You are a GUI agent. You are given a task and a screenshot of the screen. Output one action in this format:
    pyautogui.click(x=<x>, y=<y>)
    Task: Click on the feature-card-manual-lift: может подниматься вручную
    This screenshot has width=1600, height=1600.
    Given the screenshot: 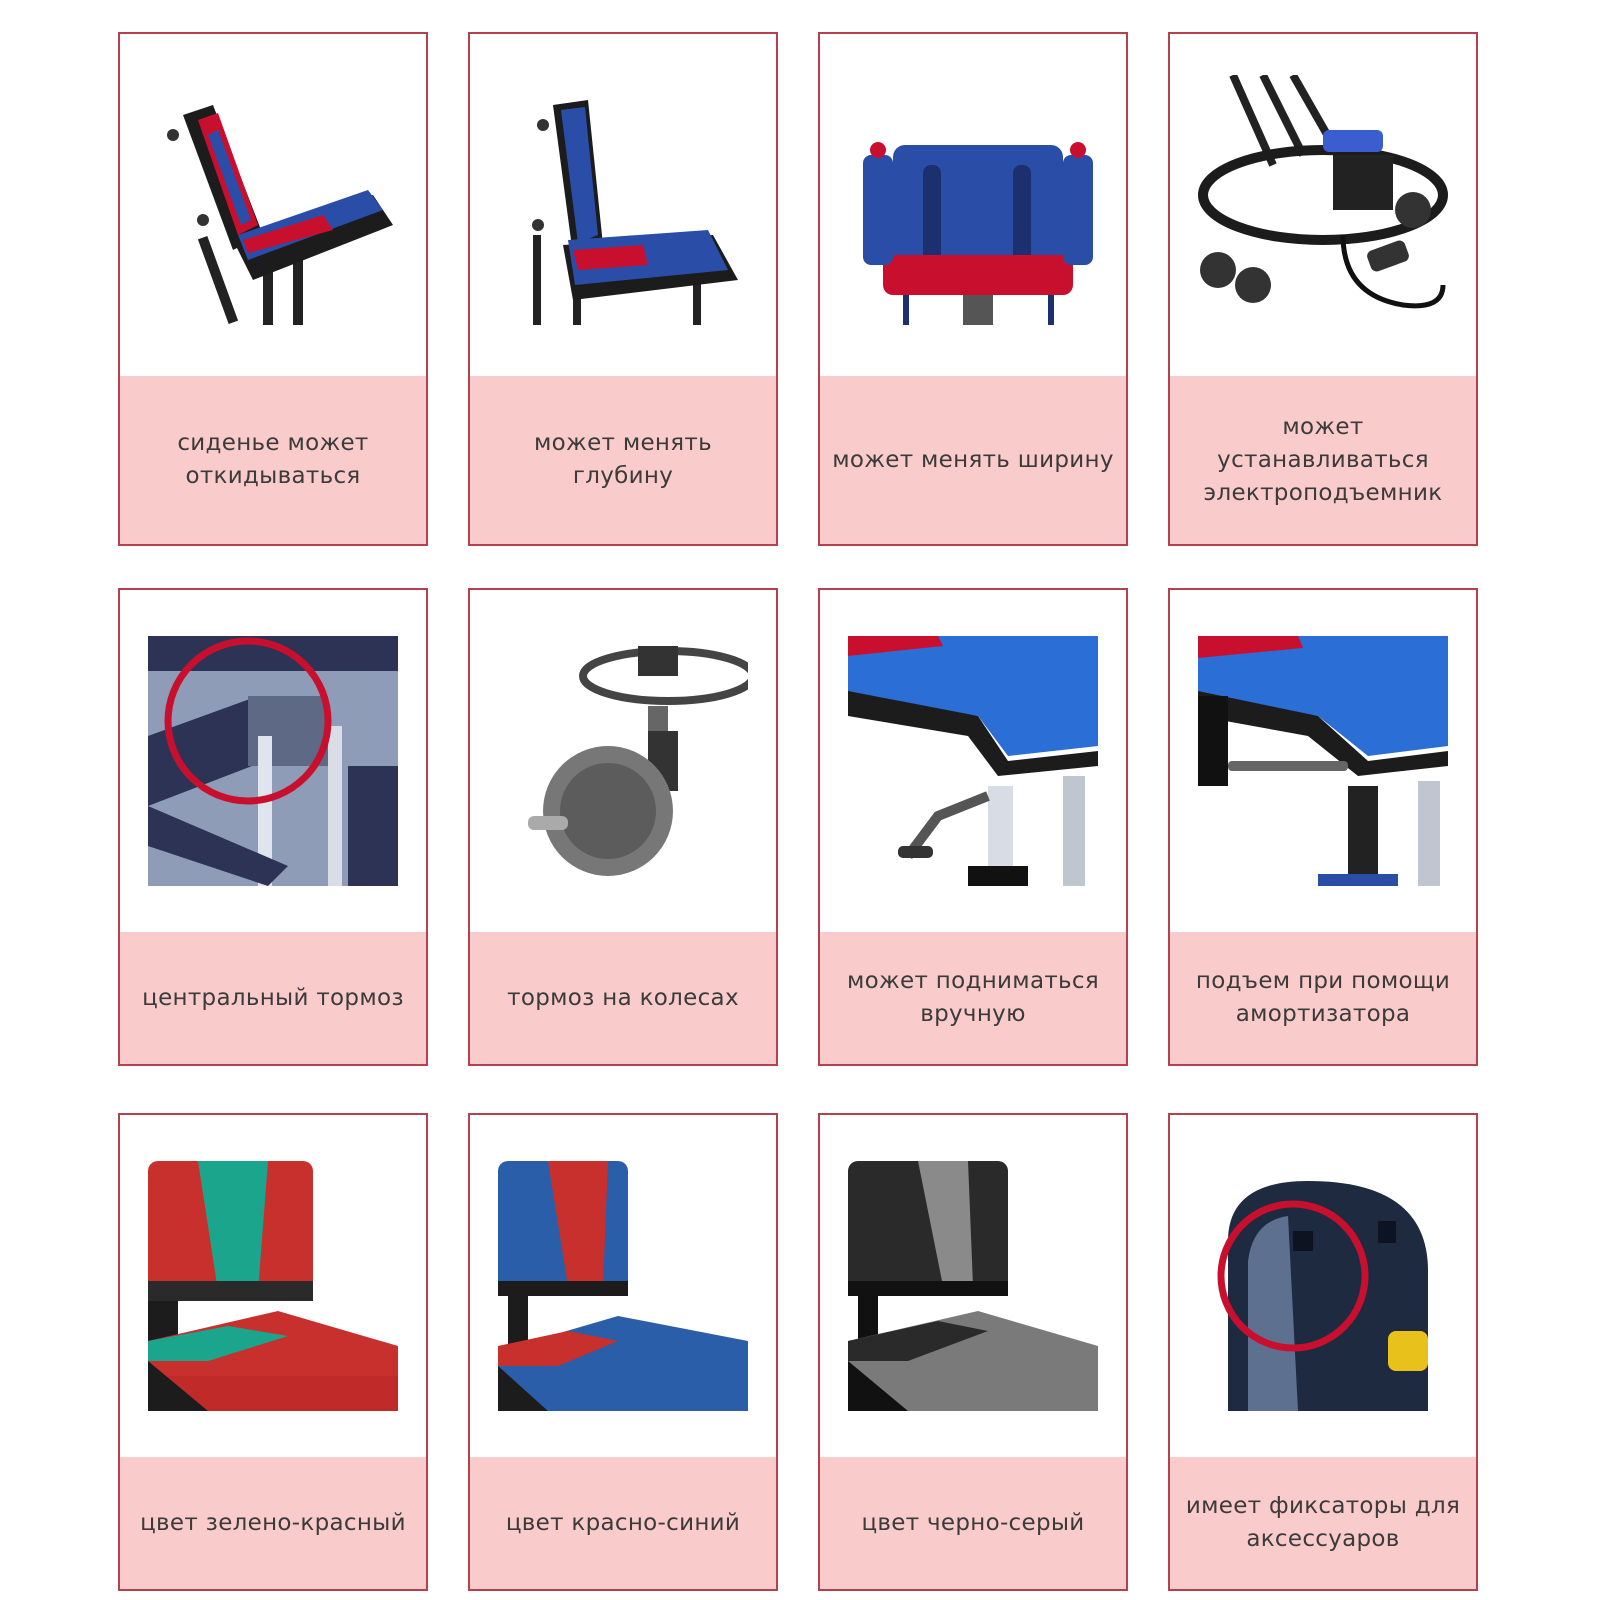 What is the action you would take?
    pyautogui.click(x=973, y=827)
    